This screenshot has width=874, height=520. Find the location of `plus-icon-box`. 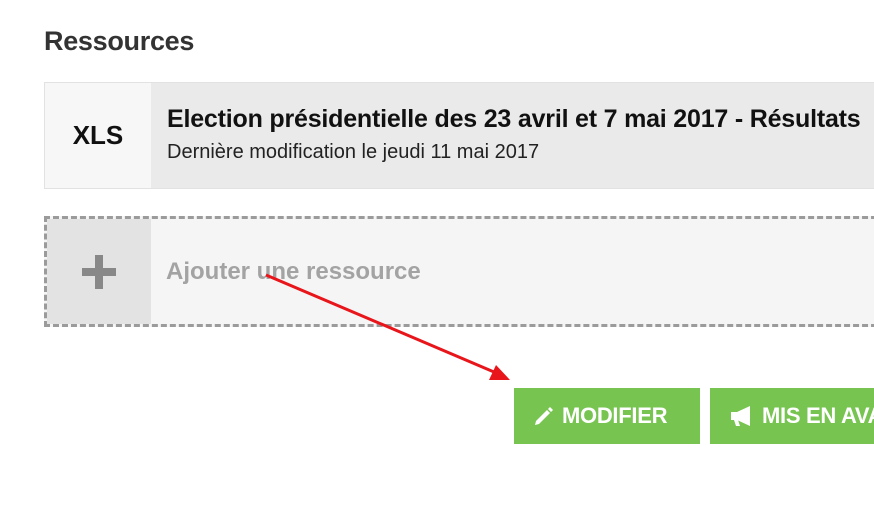

plus-icon-box is located at coordinates (99, 271).